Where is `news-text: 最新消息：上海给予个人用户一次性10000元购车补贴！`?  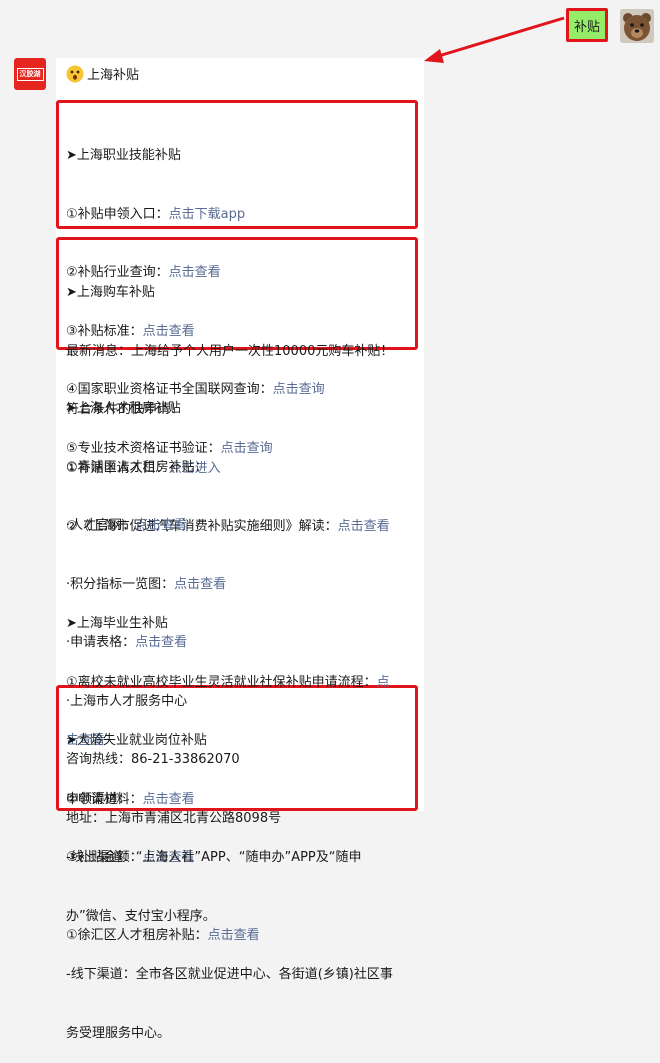 news-text: 最新消息：上海给予个人用户一次性10000元购车补贴！ is located at coordinates (230, 351).